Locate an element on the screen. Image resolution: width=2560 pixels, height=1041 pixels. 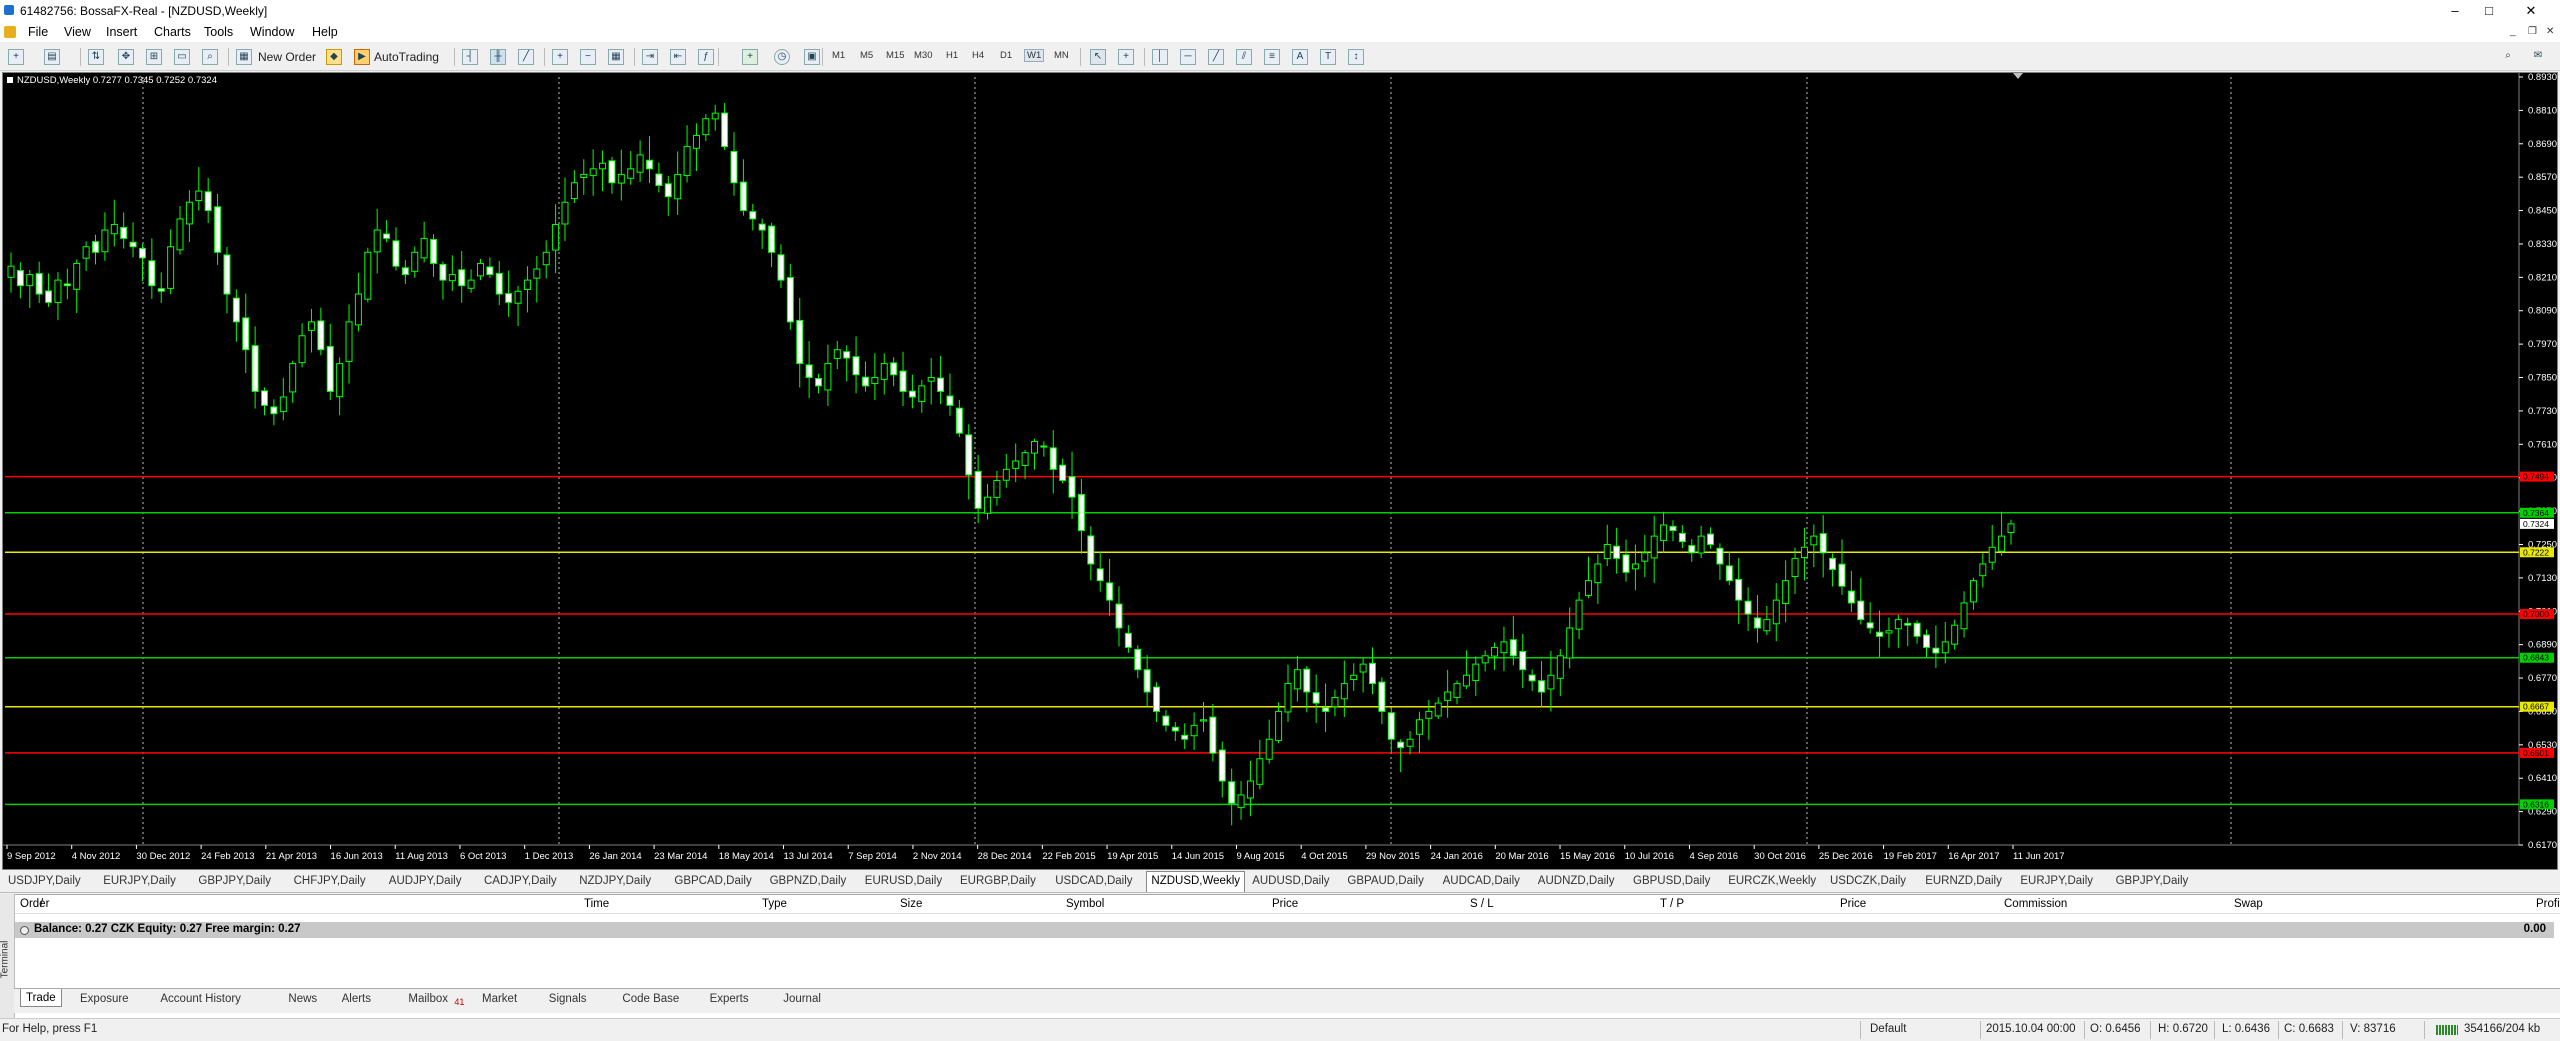
chart-tab: GBPUSD,Daily is located at coordinates (1671, 881).